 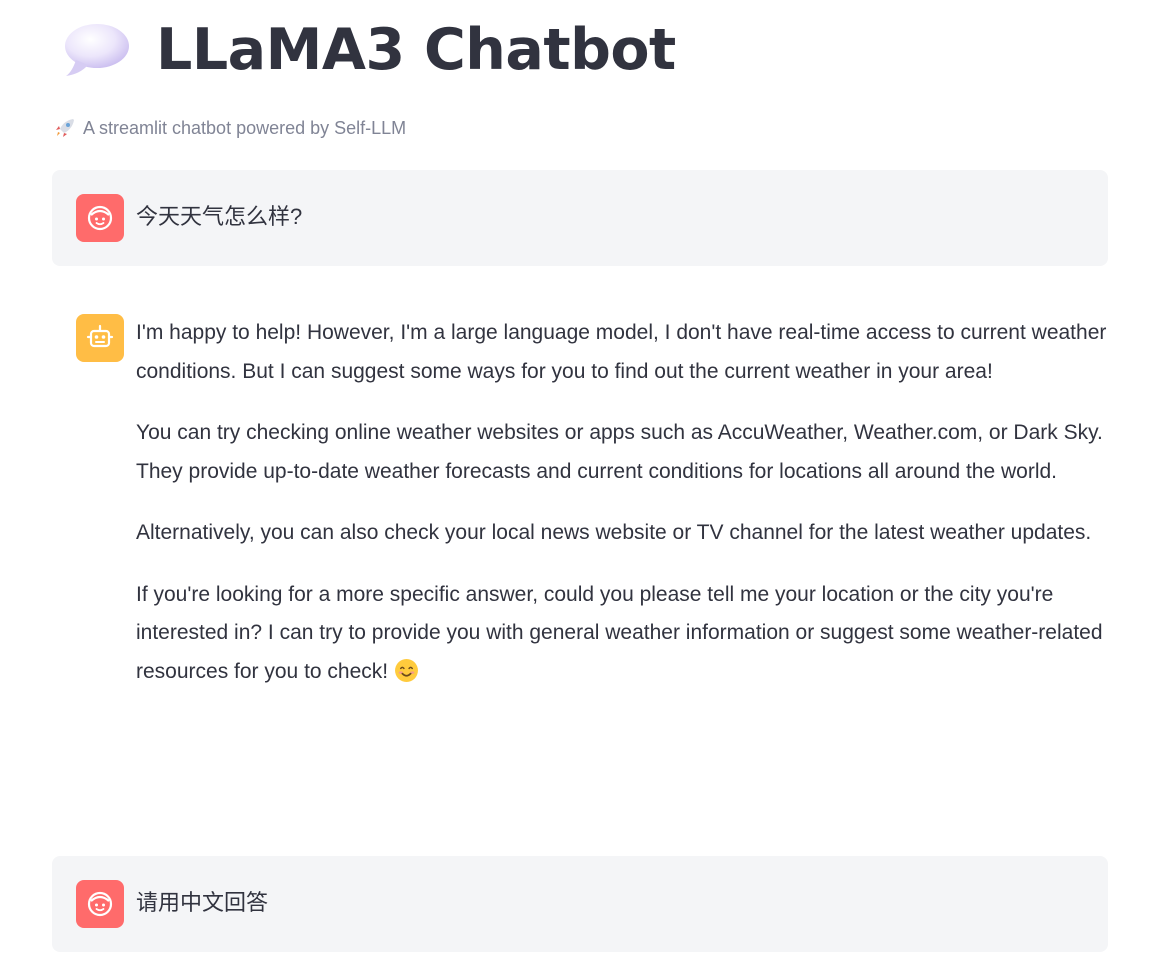 I want to click on message-text: 今天天气怎么样?, so click(x=219, y=216).